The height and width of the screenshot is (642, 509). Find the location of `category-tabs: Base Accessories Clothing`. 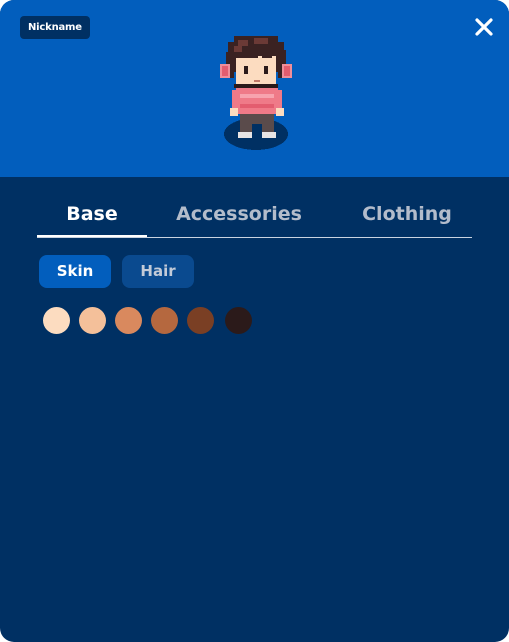

category-tabs: Base Accessories Clothing is located at coordinates (254, 217).